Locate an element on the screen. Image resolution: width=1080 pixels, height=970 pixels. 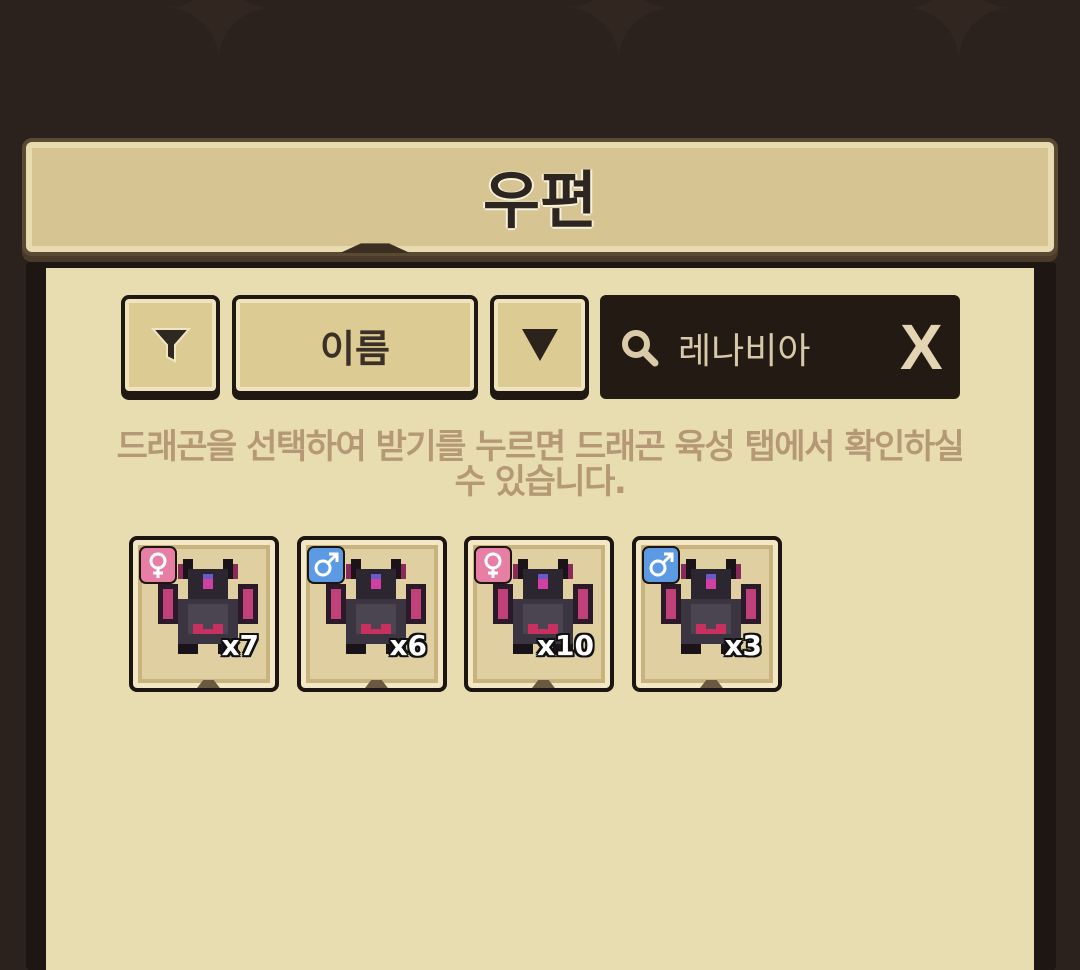
item-count: x3 is located at coordinates (743, 645).